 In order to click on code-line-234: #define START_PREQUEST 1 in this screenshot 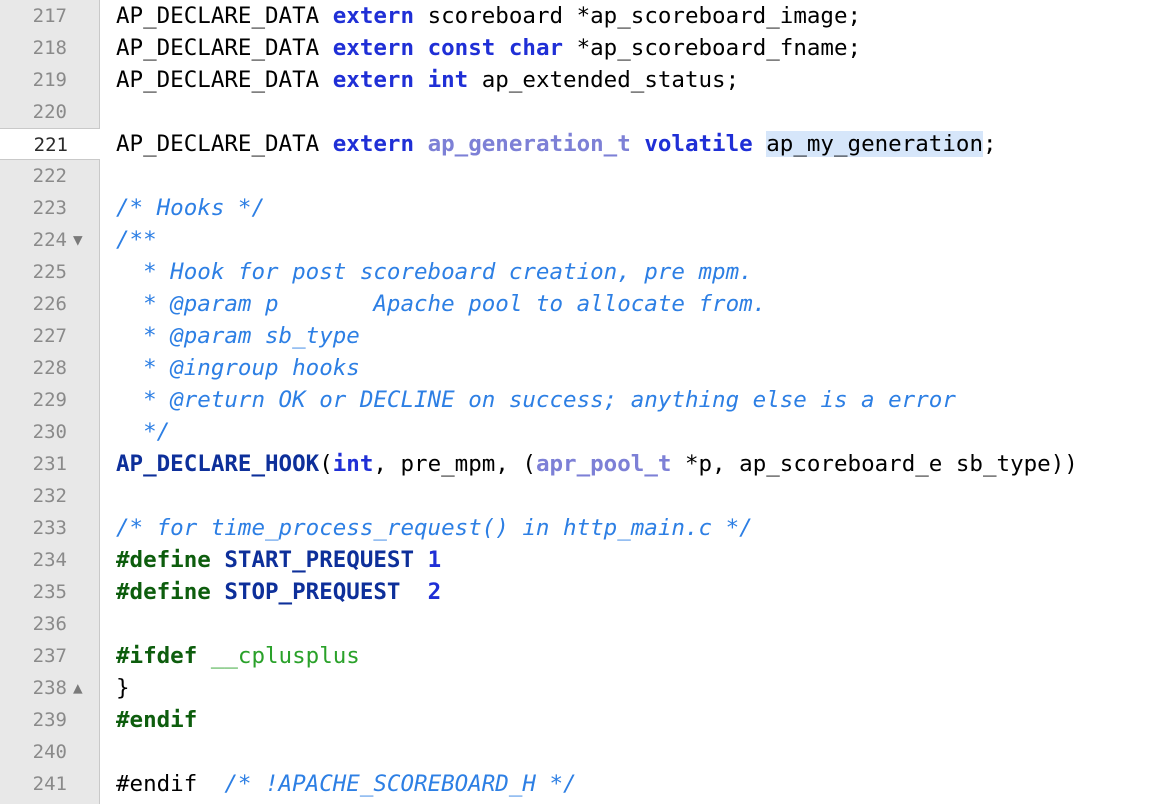, I will do `click(278, 560)`.